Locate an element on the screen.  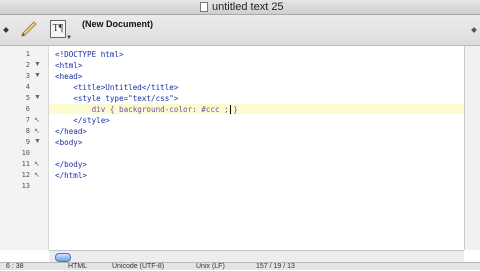
code-line: </html> is located at coordinates (71, 175).